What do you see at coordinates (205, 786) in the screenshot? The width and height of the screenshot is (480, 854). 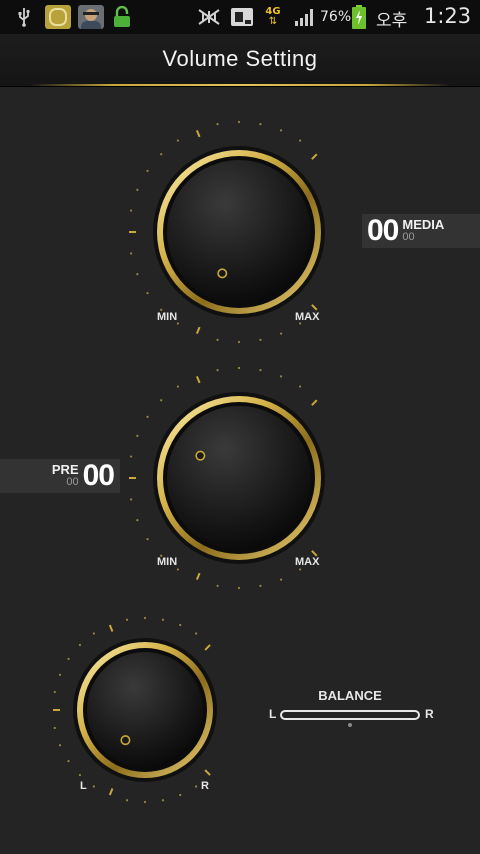 I see `balance-knob-right-label: R` at bounding box center [205, 786].